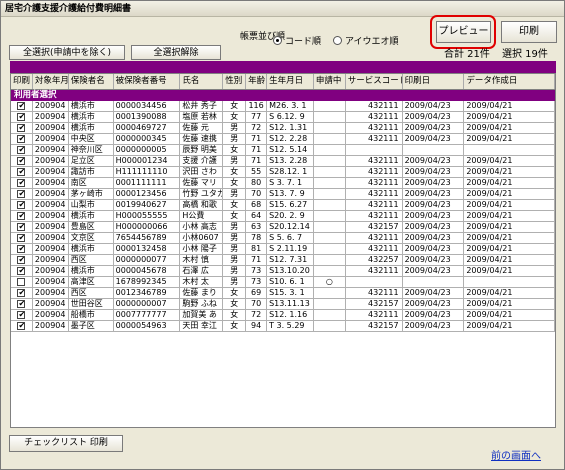 The image size is (565, 470). I want to click on print-button: 印刷, so click(529, 32).